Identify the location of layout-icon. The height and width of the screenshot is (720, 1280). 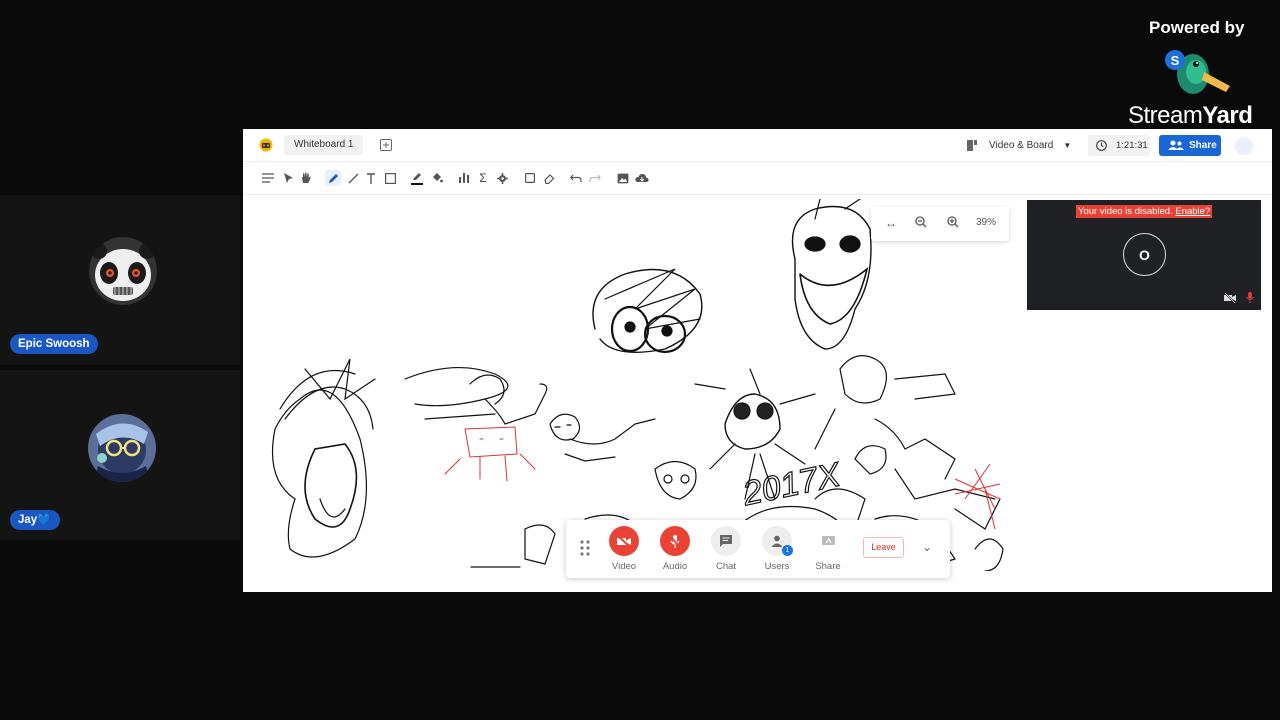
(972, 145).